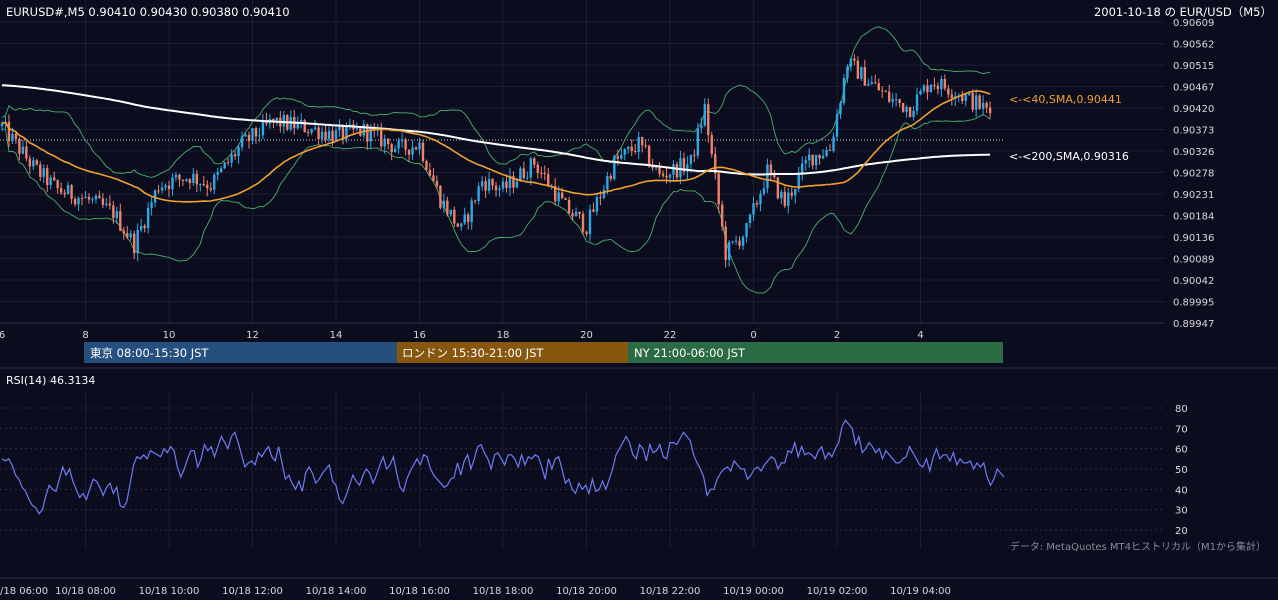 Image resolution: width=1278 pixels, height=600 pixels. I want to click on price-tick-label: 0.90231, so click(1193, 195).